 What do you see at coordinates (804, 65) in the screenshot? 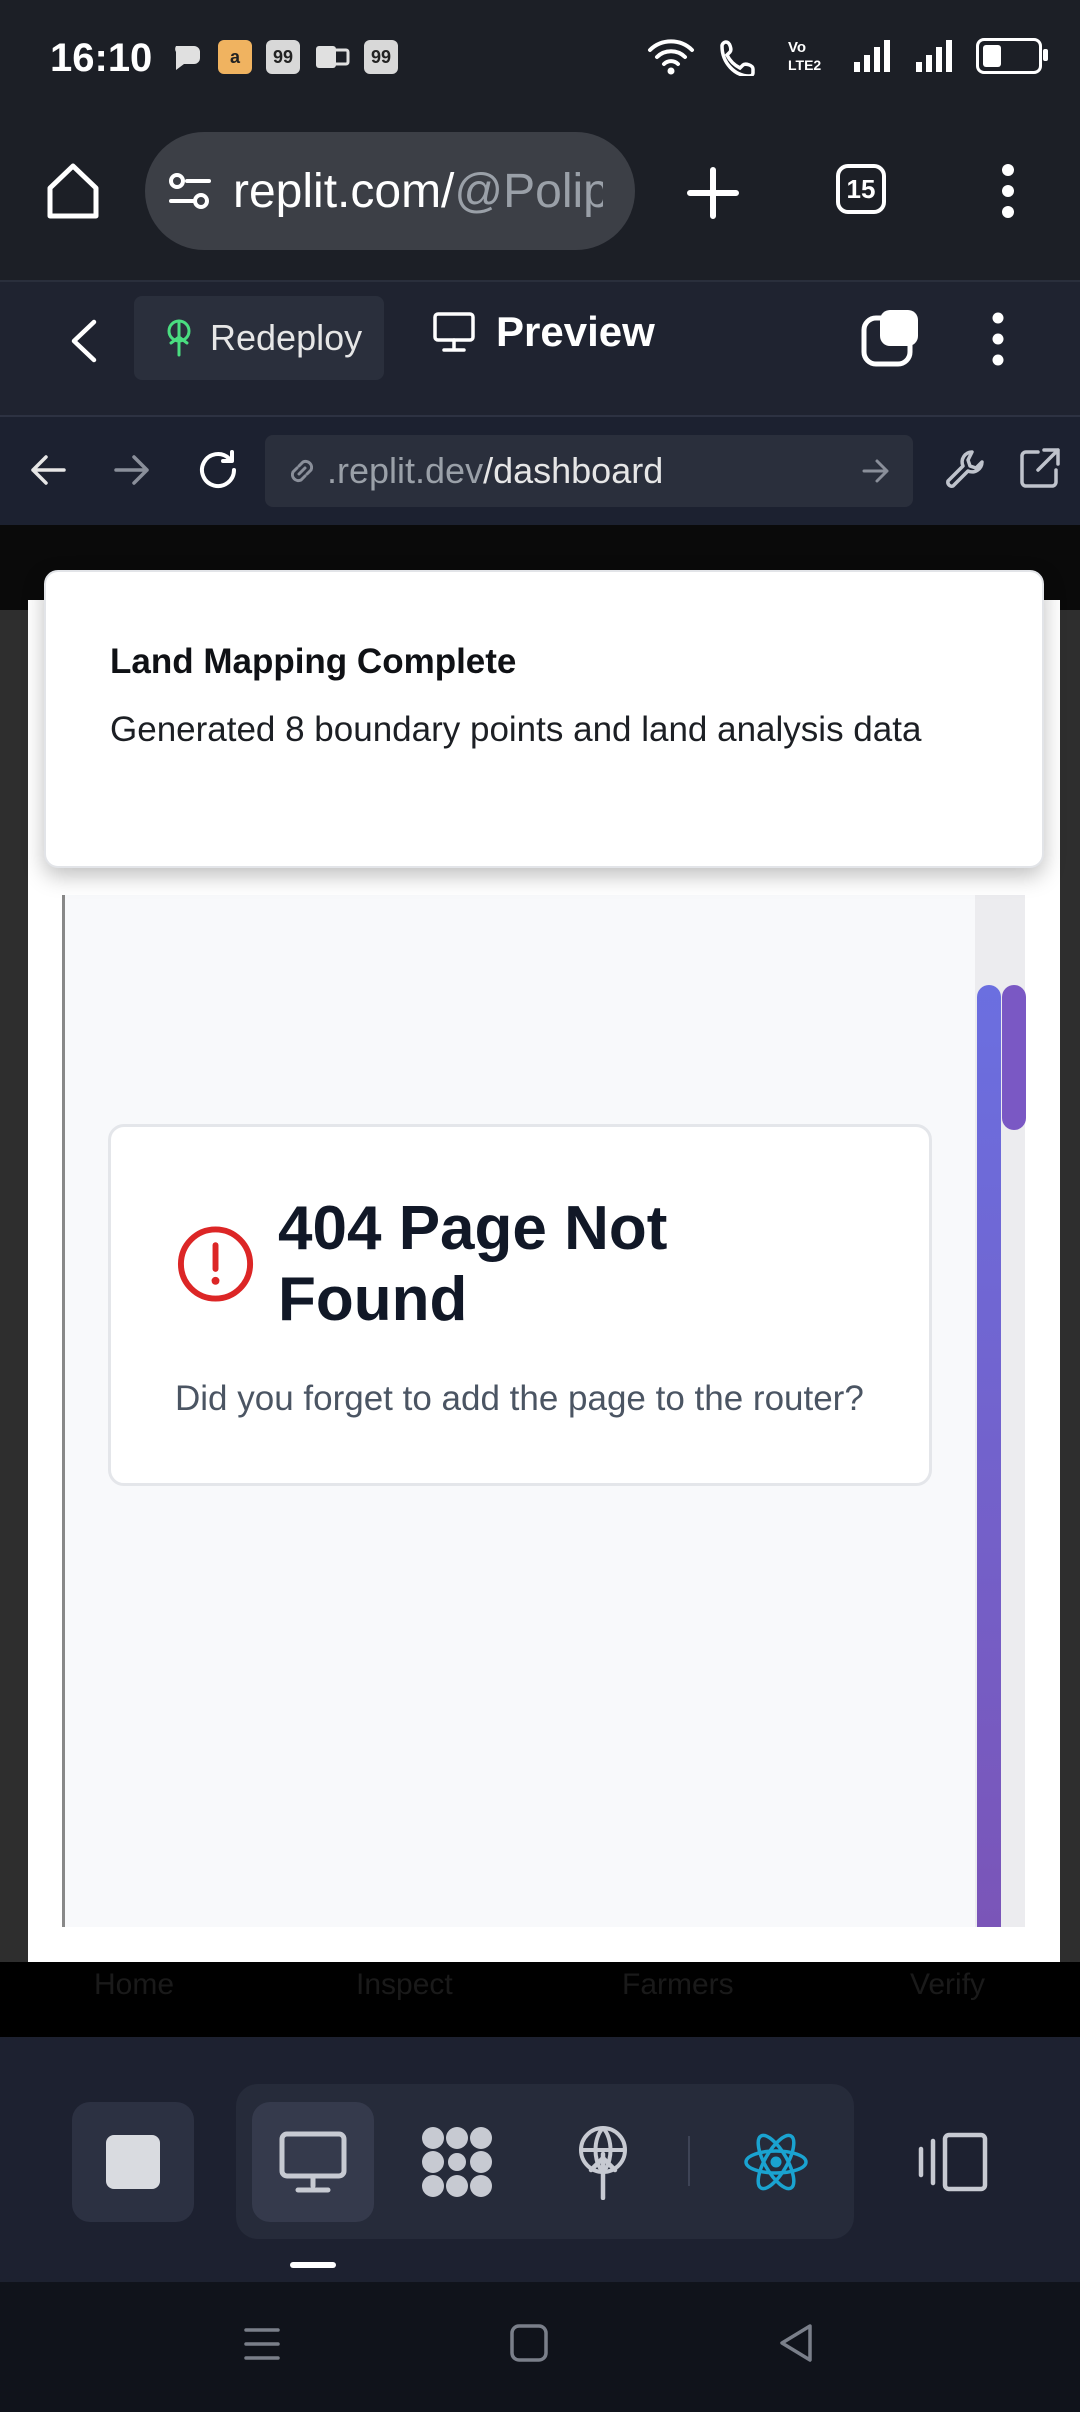
I see `svg-text: LTE2` at bounding box center [804, 65].